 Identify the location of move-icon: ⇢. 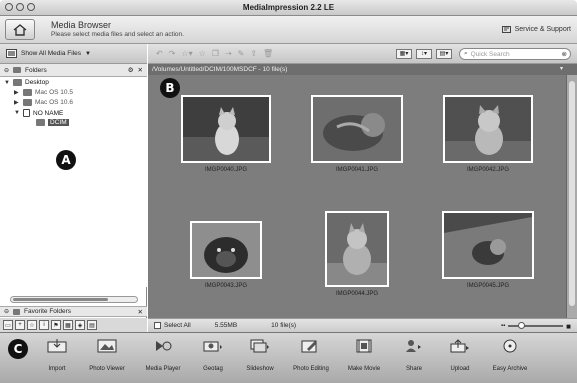
(228, 53).